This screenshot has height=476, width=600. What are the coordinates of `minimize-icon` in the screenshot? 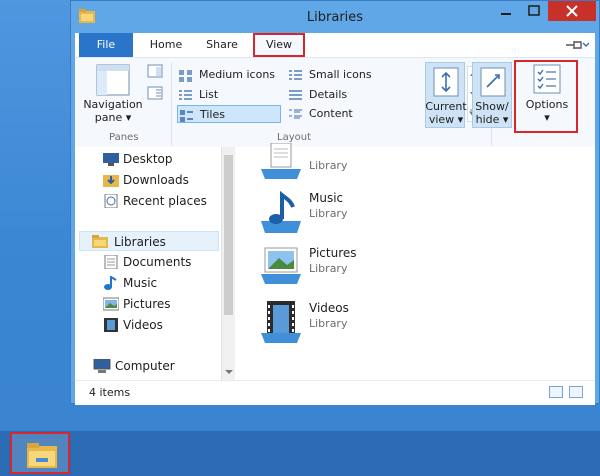 It's located at (506, 14).